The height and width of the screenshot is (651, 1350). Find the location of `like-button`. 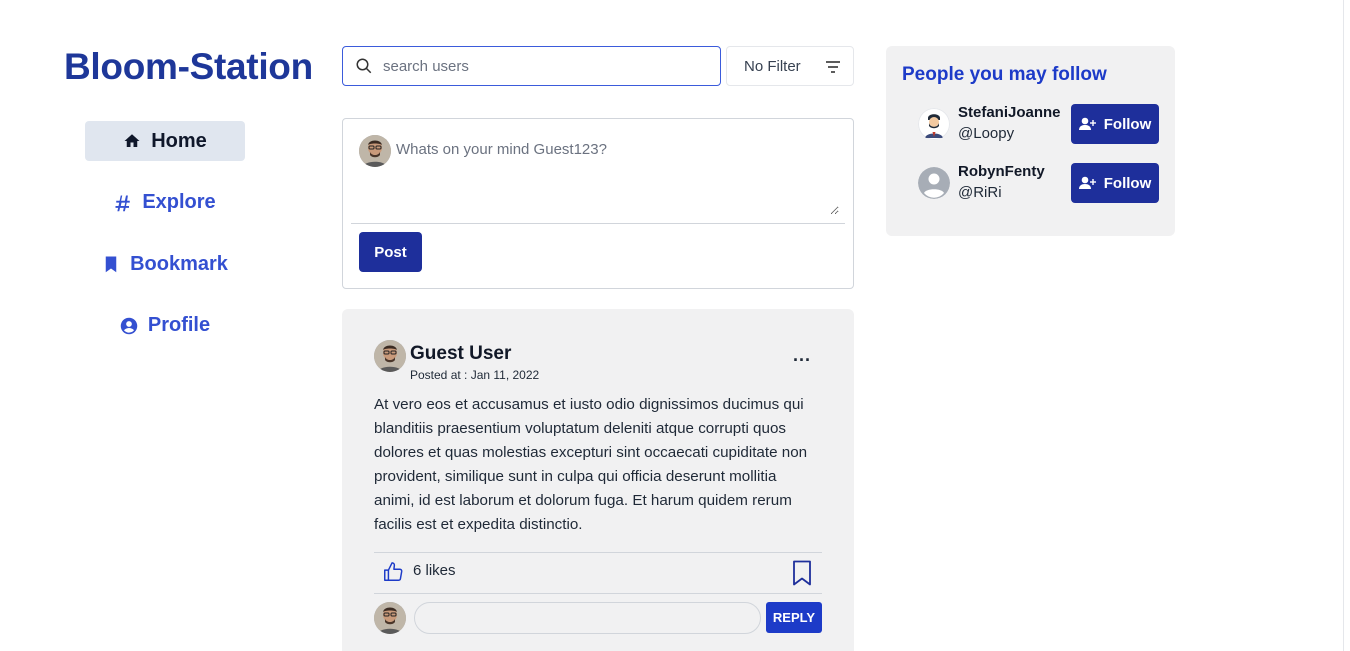

like-button is located at coordinates (393, 572).